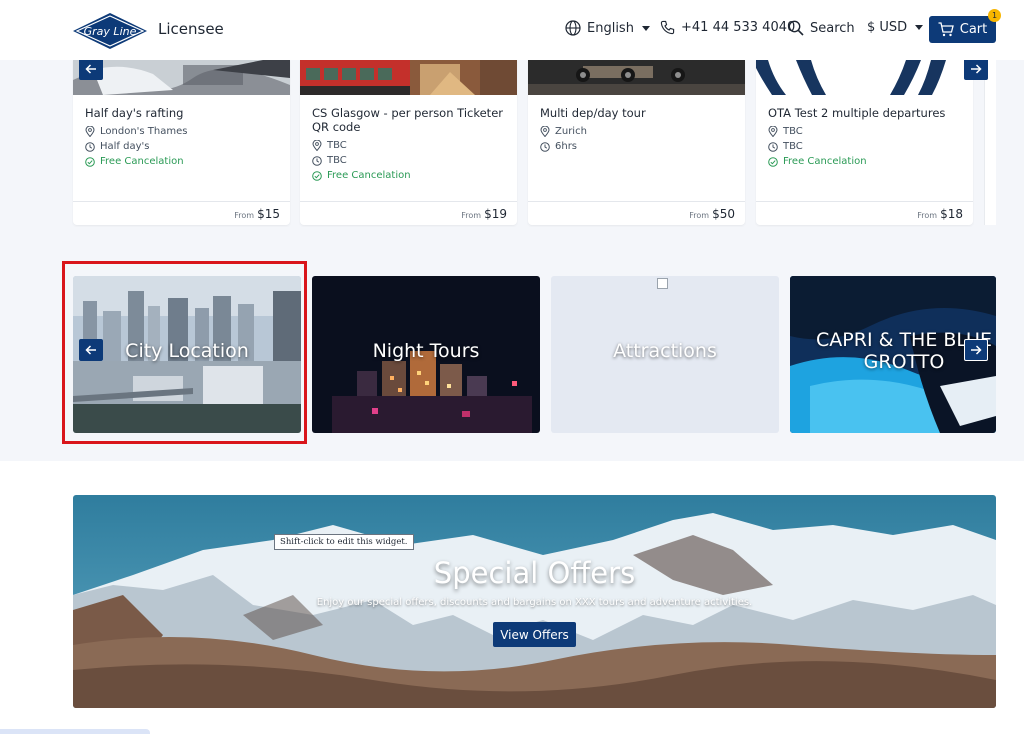 This screenshot has height=734, width=1024. Describe the element at coordinates (268, 214) in the screenshot. I see `price-value: $15` at that location.